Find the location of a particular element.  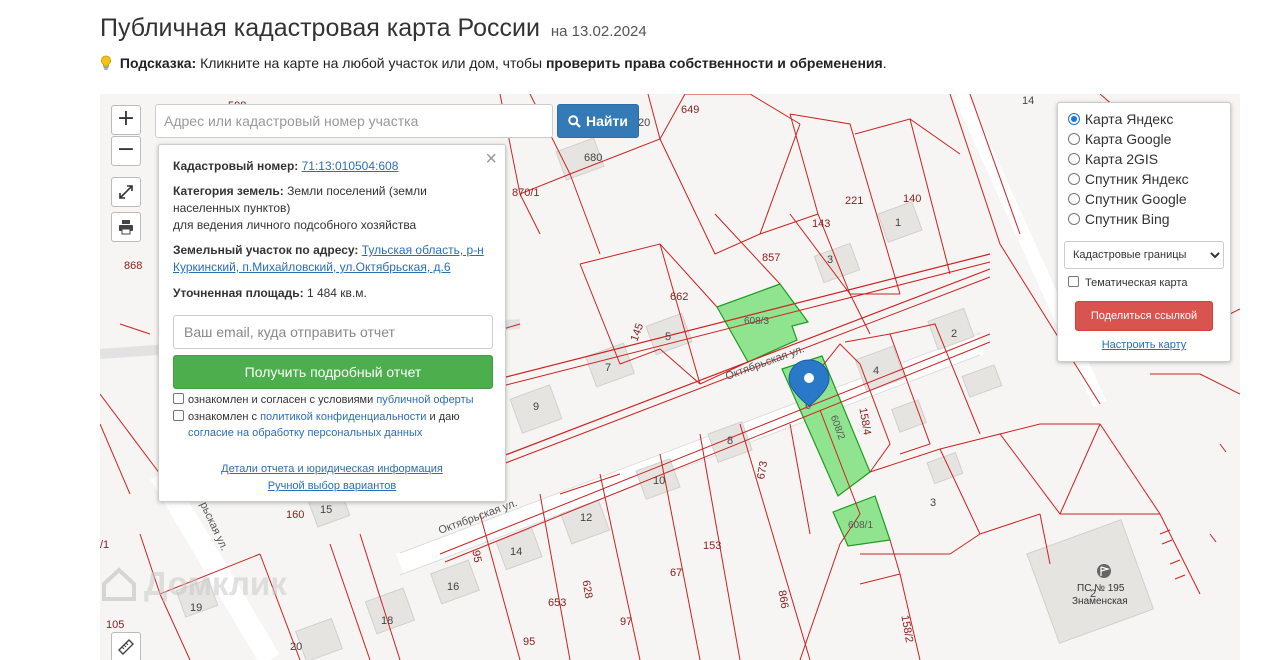

svg-text: 2 is located at coordinates (954, 334).